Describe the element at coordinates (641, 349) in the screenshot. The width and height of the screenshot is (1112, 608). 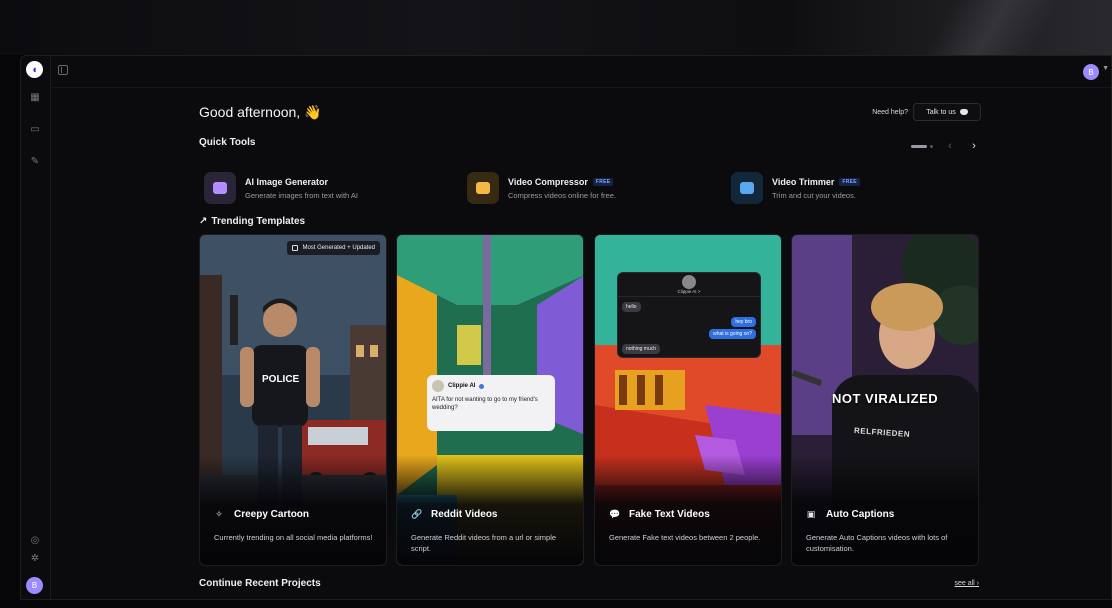
I see `chat-bubble: nothing much` at that location.